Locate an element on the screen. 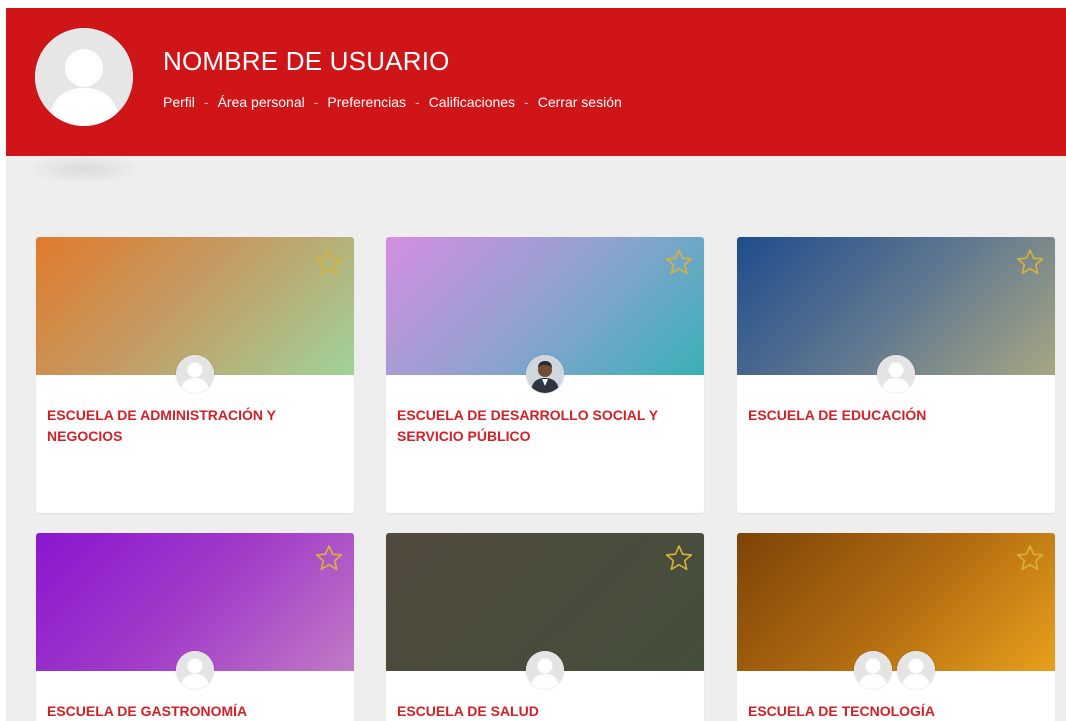 The height and width of the screenshot is (721, 1066). course-card: ESCUELA DE EDUCACIÓN is located at coordinates (896, 375).